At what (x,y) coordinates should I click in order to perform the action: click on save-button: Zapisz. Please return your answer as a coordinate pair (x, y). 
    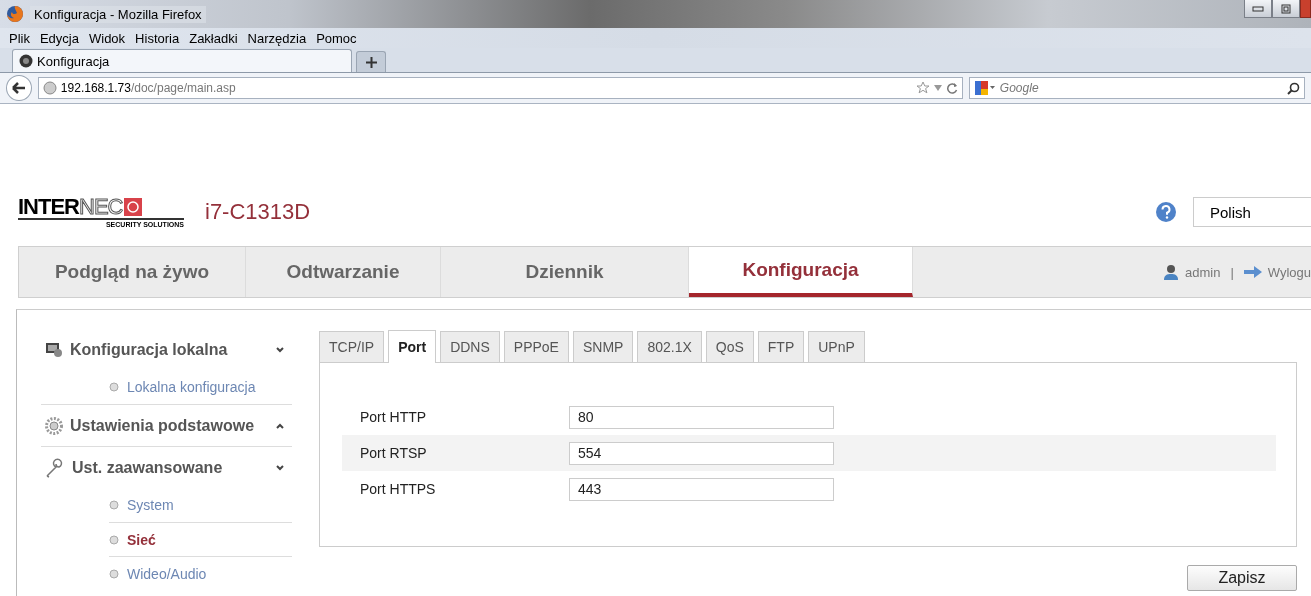
    Looking at the image, I should click on (1242, 578).